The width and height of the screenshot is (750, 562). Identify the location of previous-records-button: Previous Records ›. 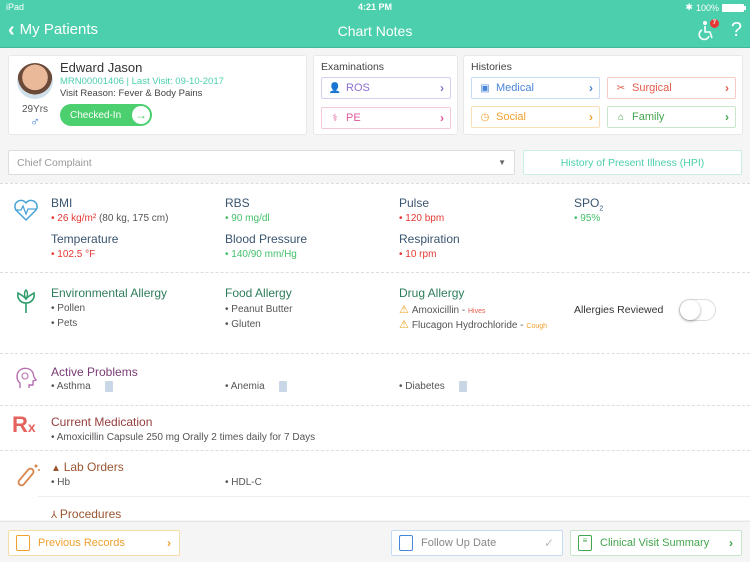
(94, 543).